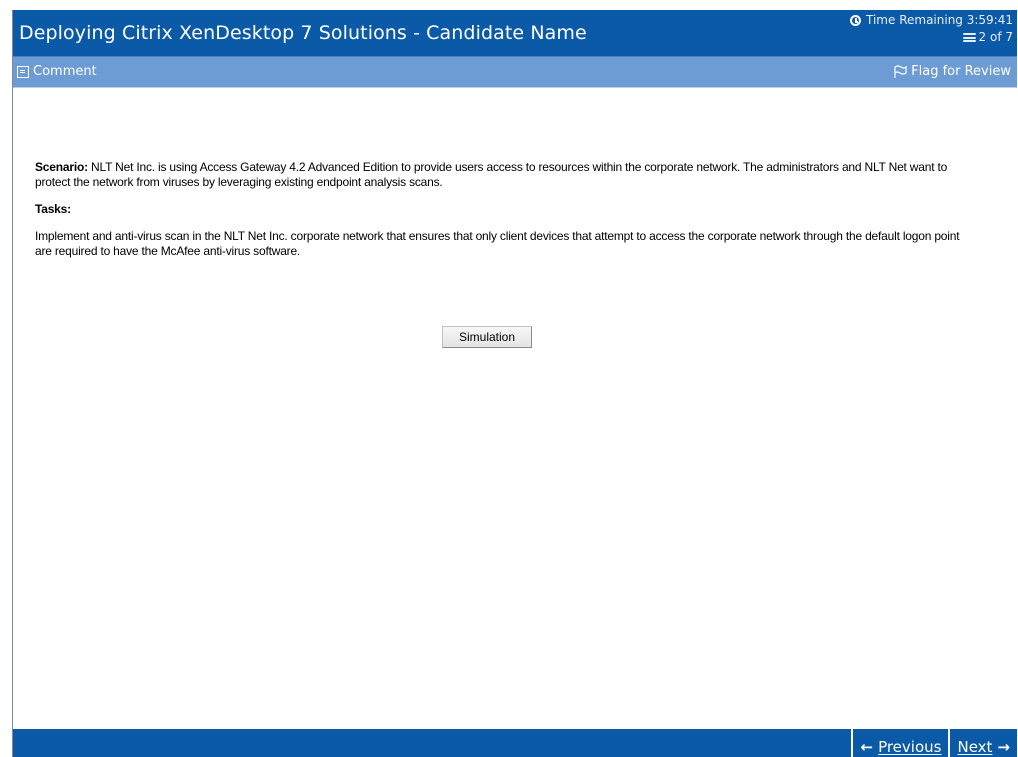 This screenshot has width=1018, height=757. I want to click on next-button: Next →, so click(982, 743).